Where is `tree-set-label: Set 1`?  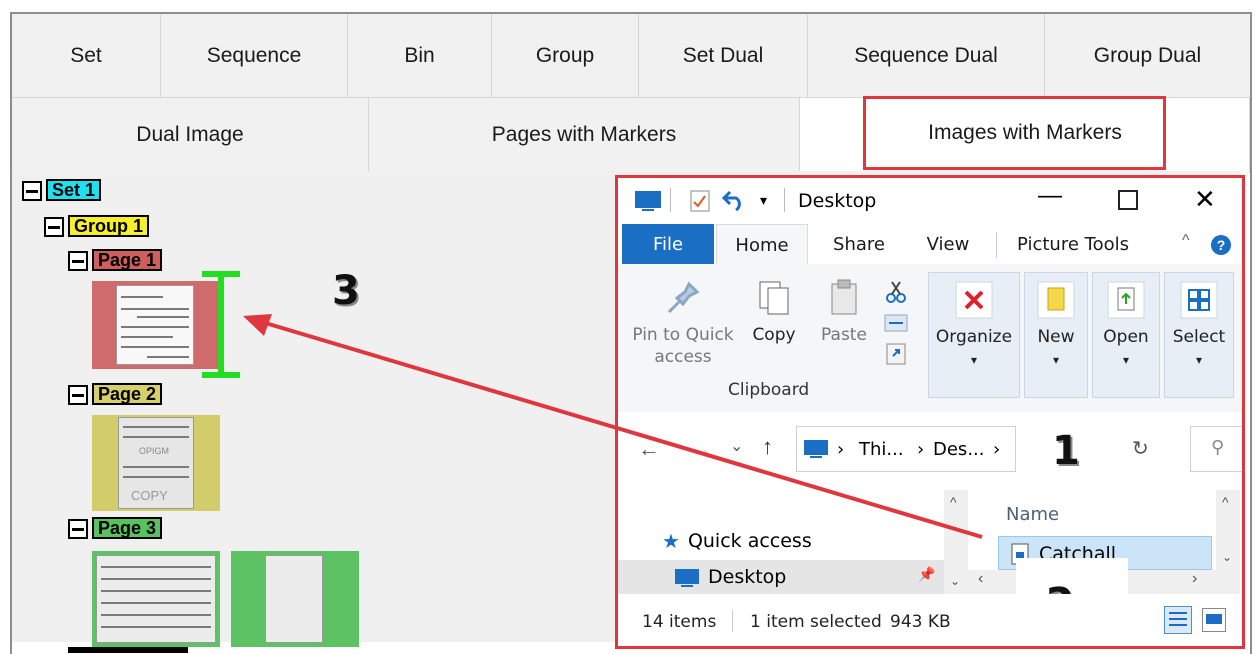
tree-set-label: Set 1 is located at coordinates (74, 190).